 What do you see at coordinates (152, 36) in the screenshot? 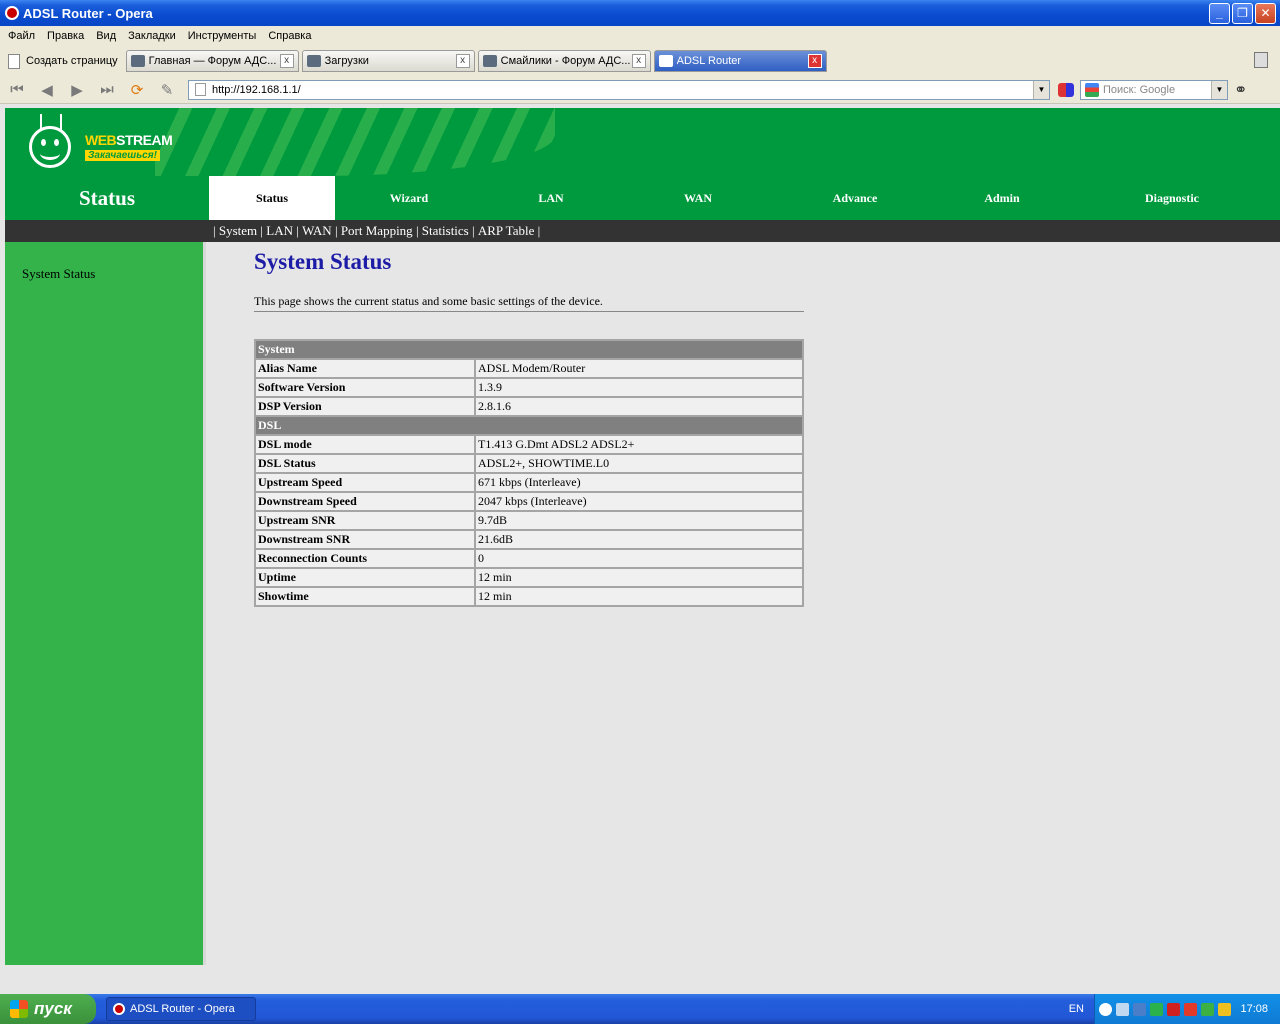
I see `menu-bookmarks: Закладки` at bounding box center [152, 36].